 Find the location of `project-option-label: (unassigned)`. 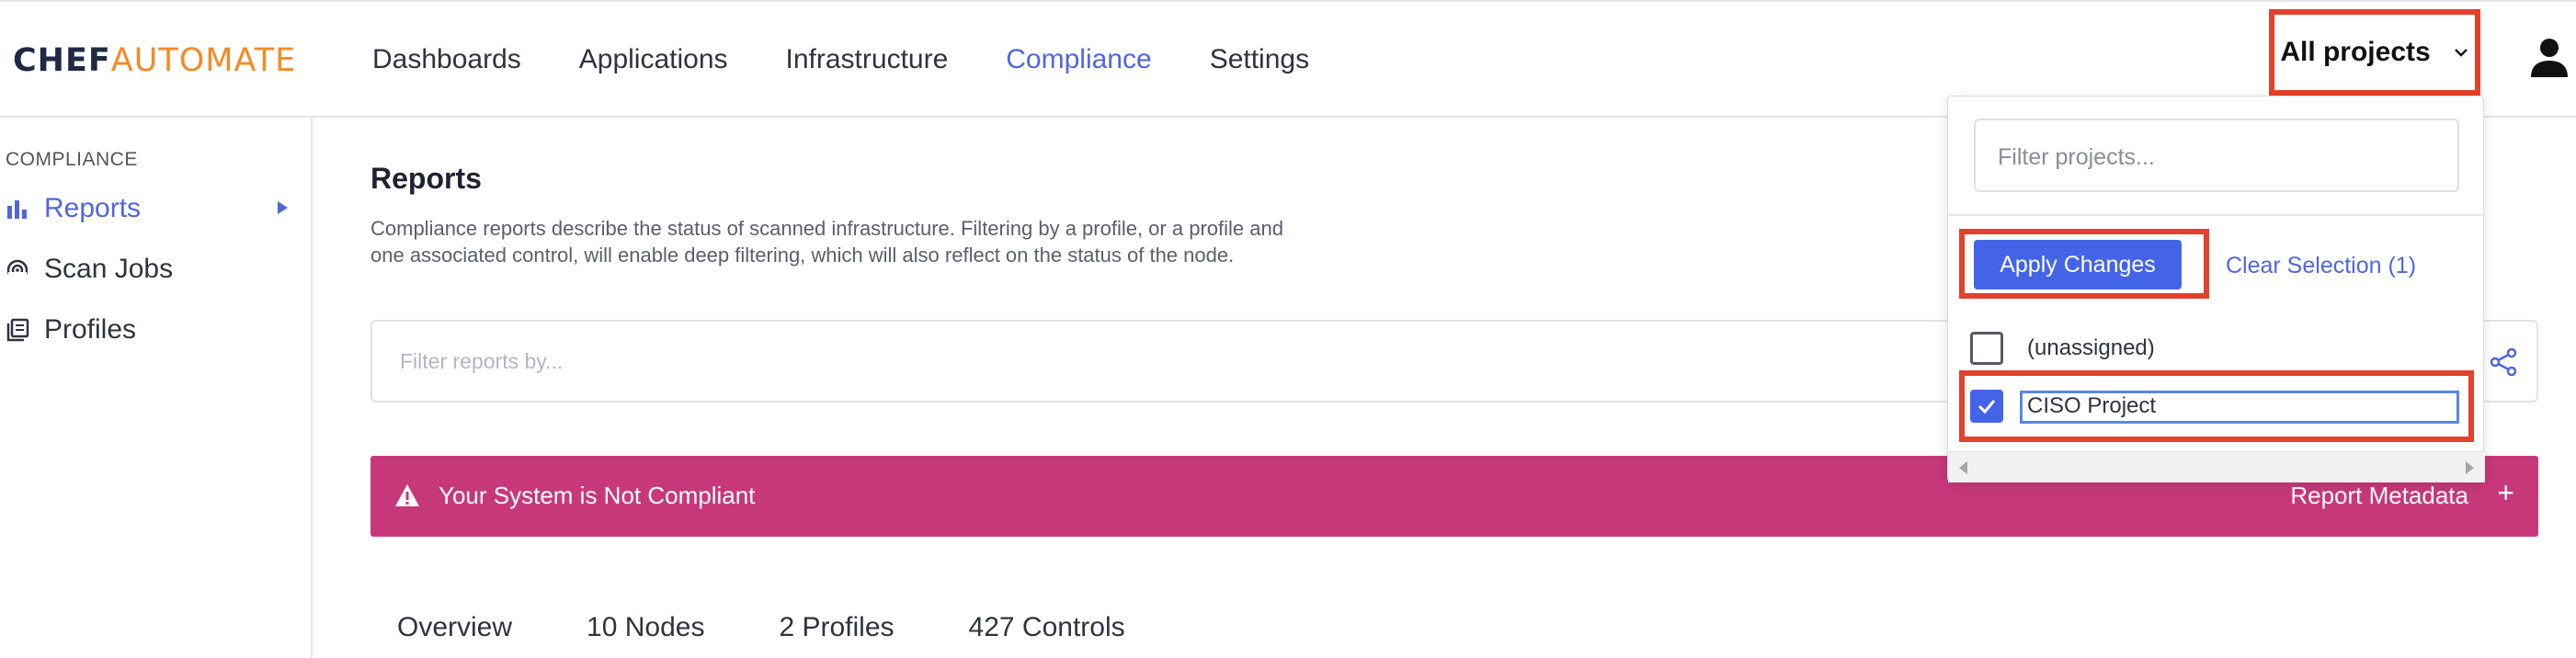

project-option-label: (unassigned) is located at coordinates (2091, 347).